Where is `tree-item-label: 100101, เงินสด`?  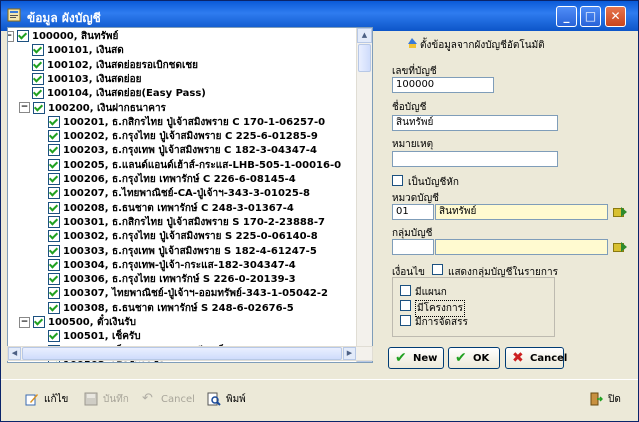 tree-item-label: 100101, เงินสด is located at coordinates (85, 51).